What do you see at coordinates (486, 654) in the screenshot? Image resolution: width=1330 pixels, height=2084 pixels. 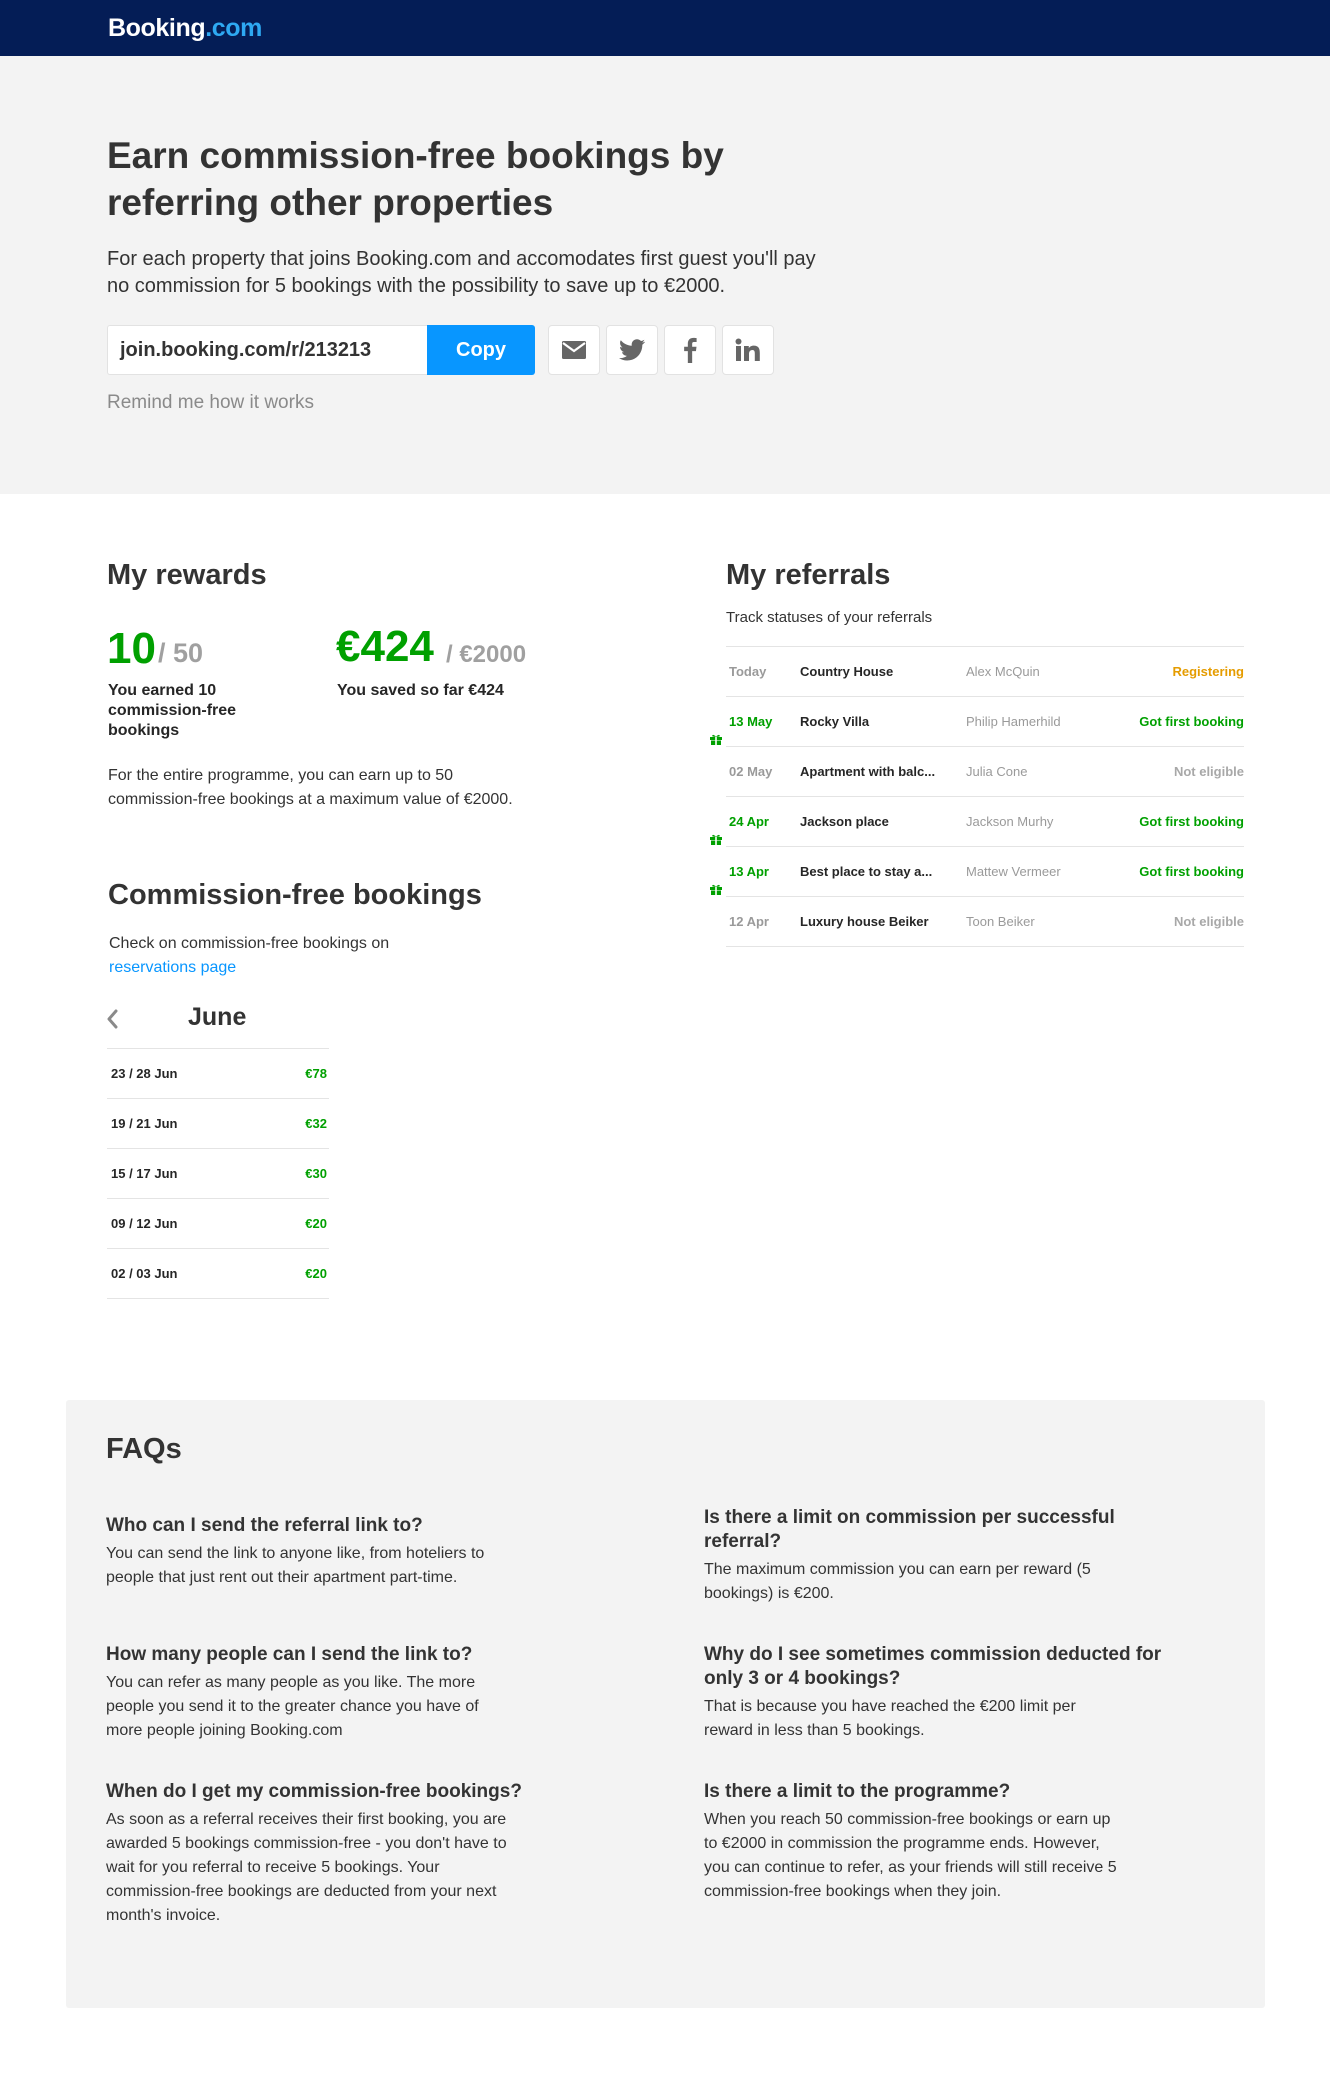 I see `saved-max: / €2000` at bounding box center [486, 654].